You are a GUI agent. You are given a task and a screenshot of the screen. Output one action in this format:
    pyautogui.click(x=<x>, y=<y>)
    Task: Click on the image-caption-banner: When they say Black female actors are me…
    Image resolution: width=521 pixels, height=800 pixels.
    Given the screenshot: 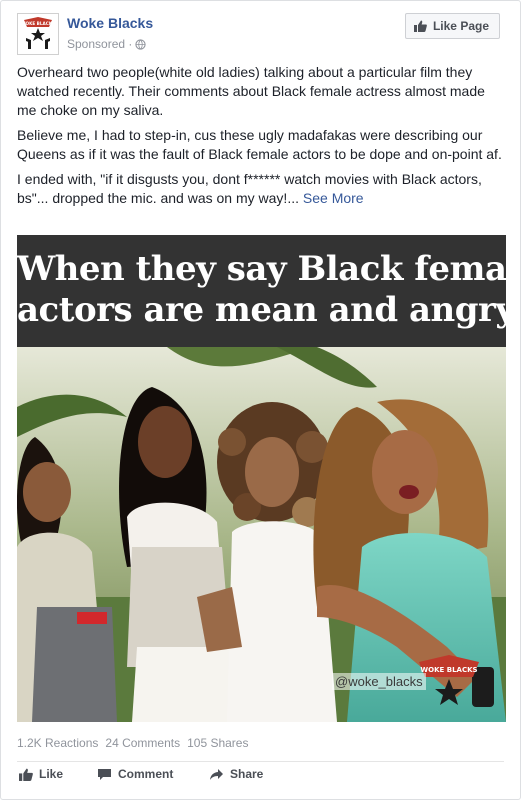 What is the action you would take?
    pyautogui.click(x=261, y=291)
    